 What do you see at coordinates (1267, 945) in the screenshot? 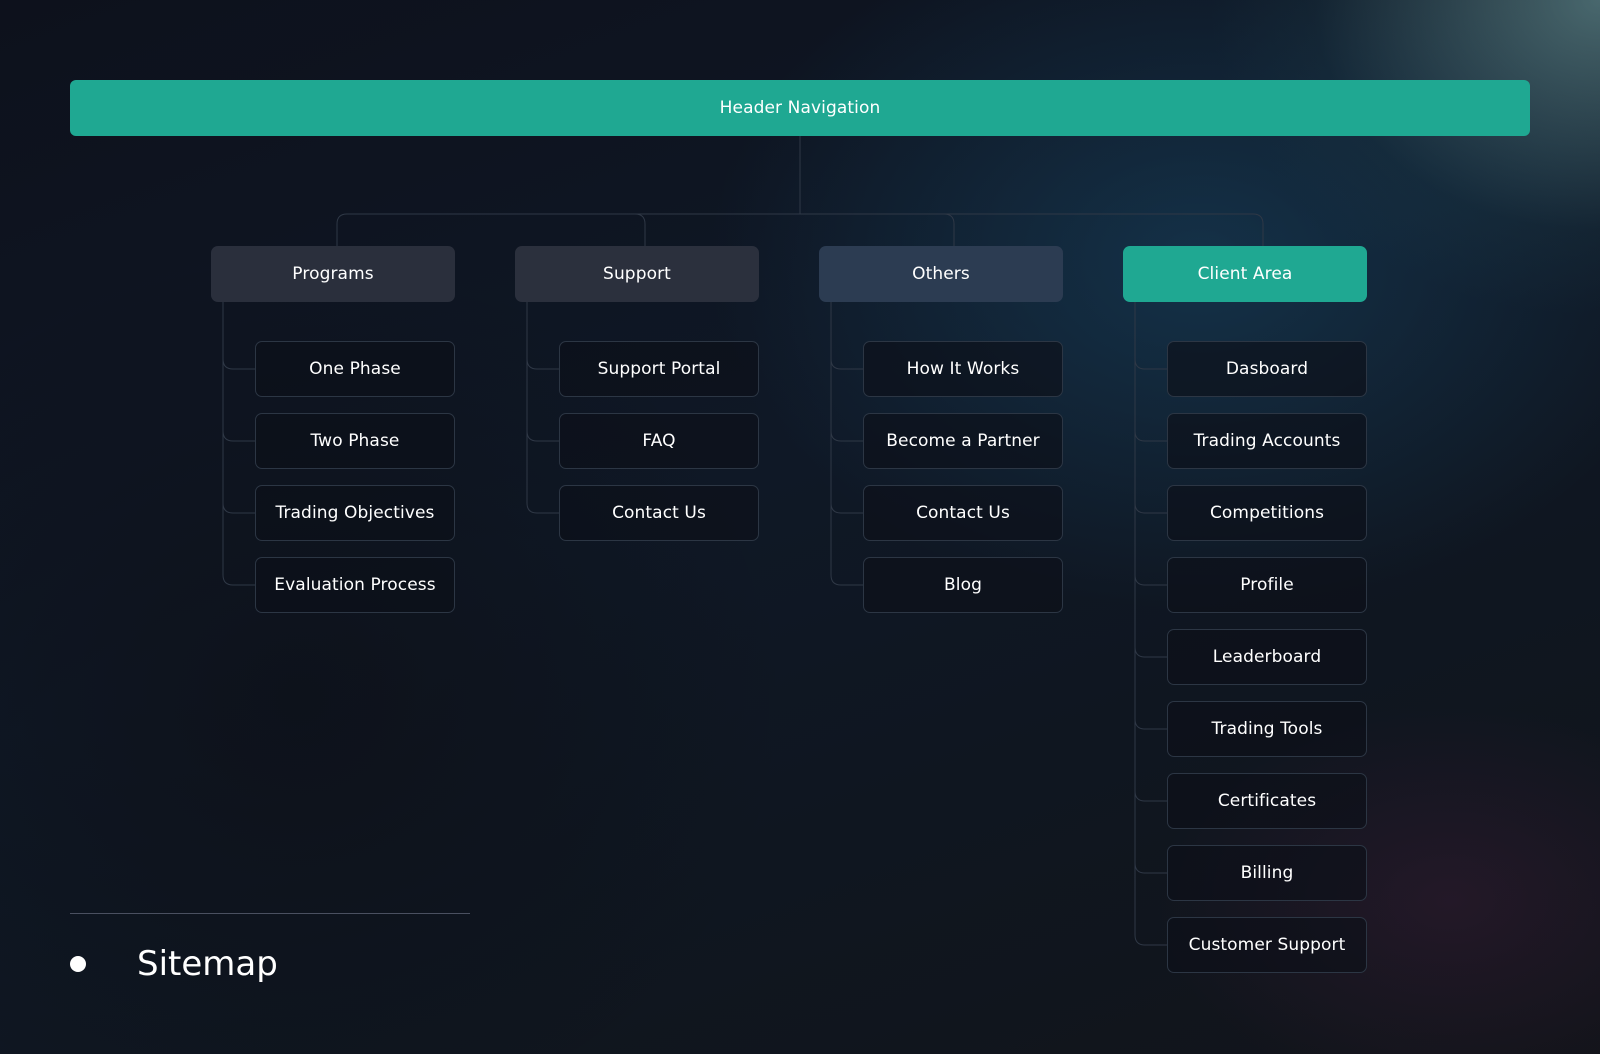
I see `page-customer-support: Customer Support` at bounding box center [1267, 945].